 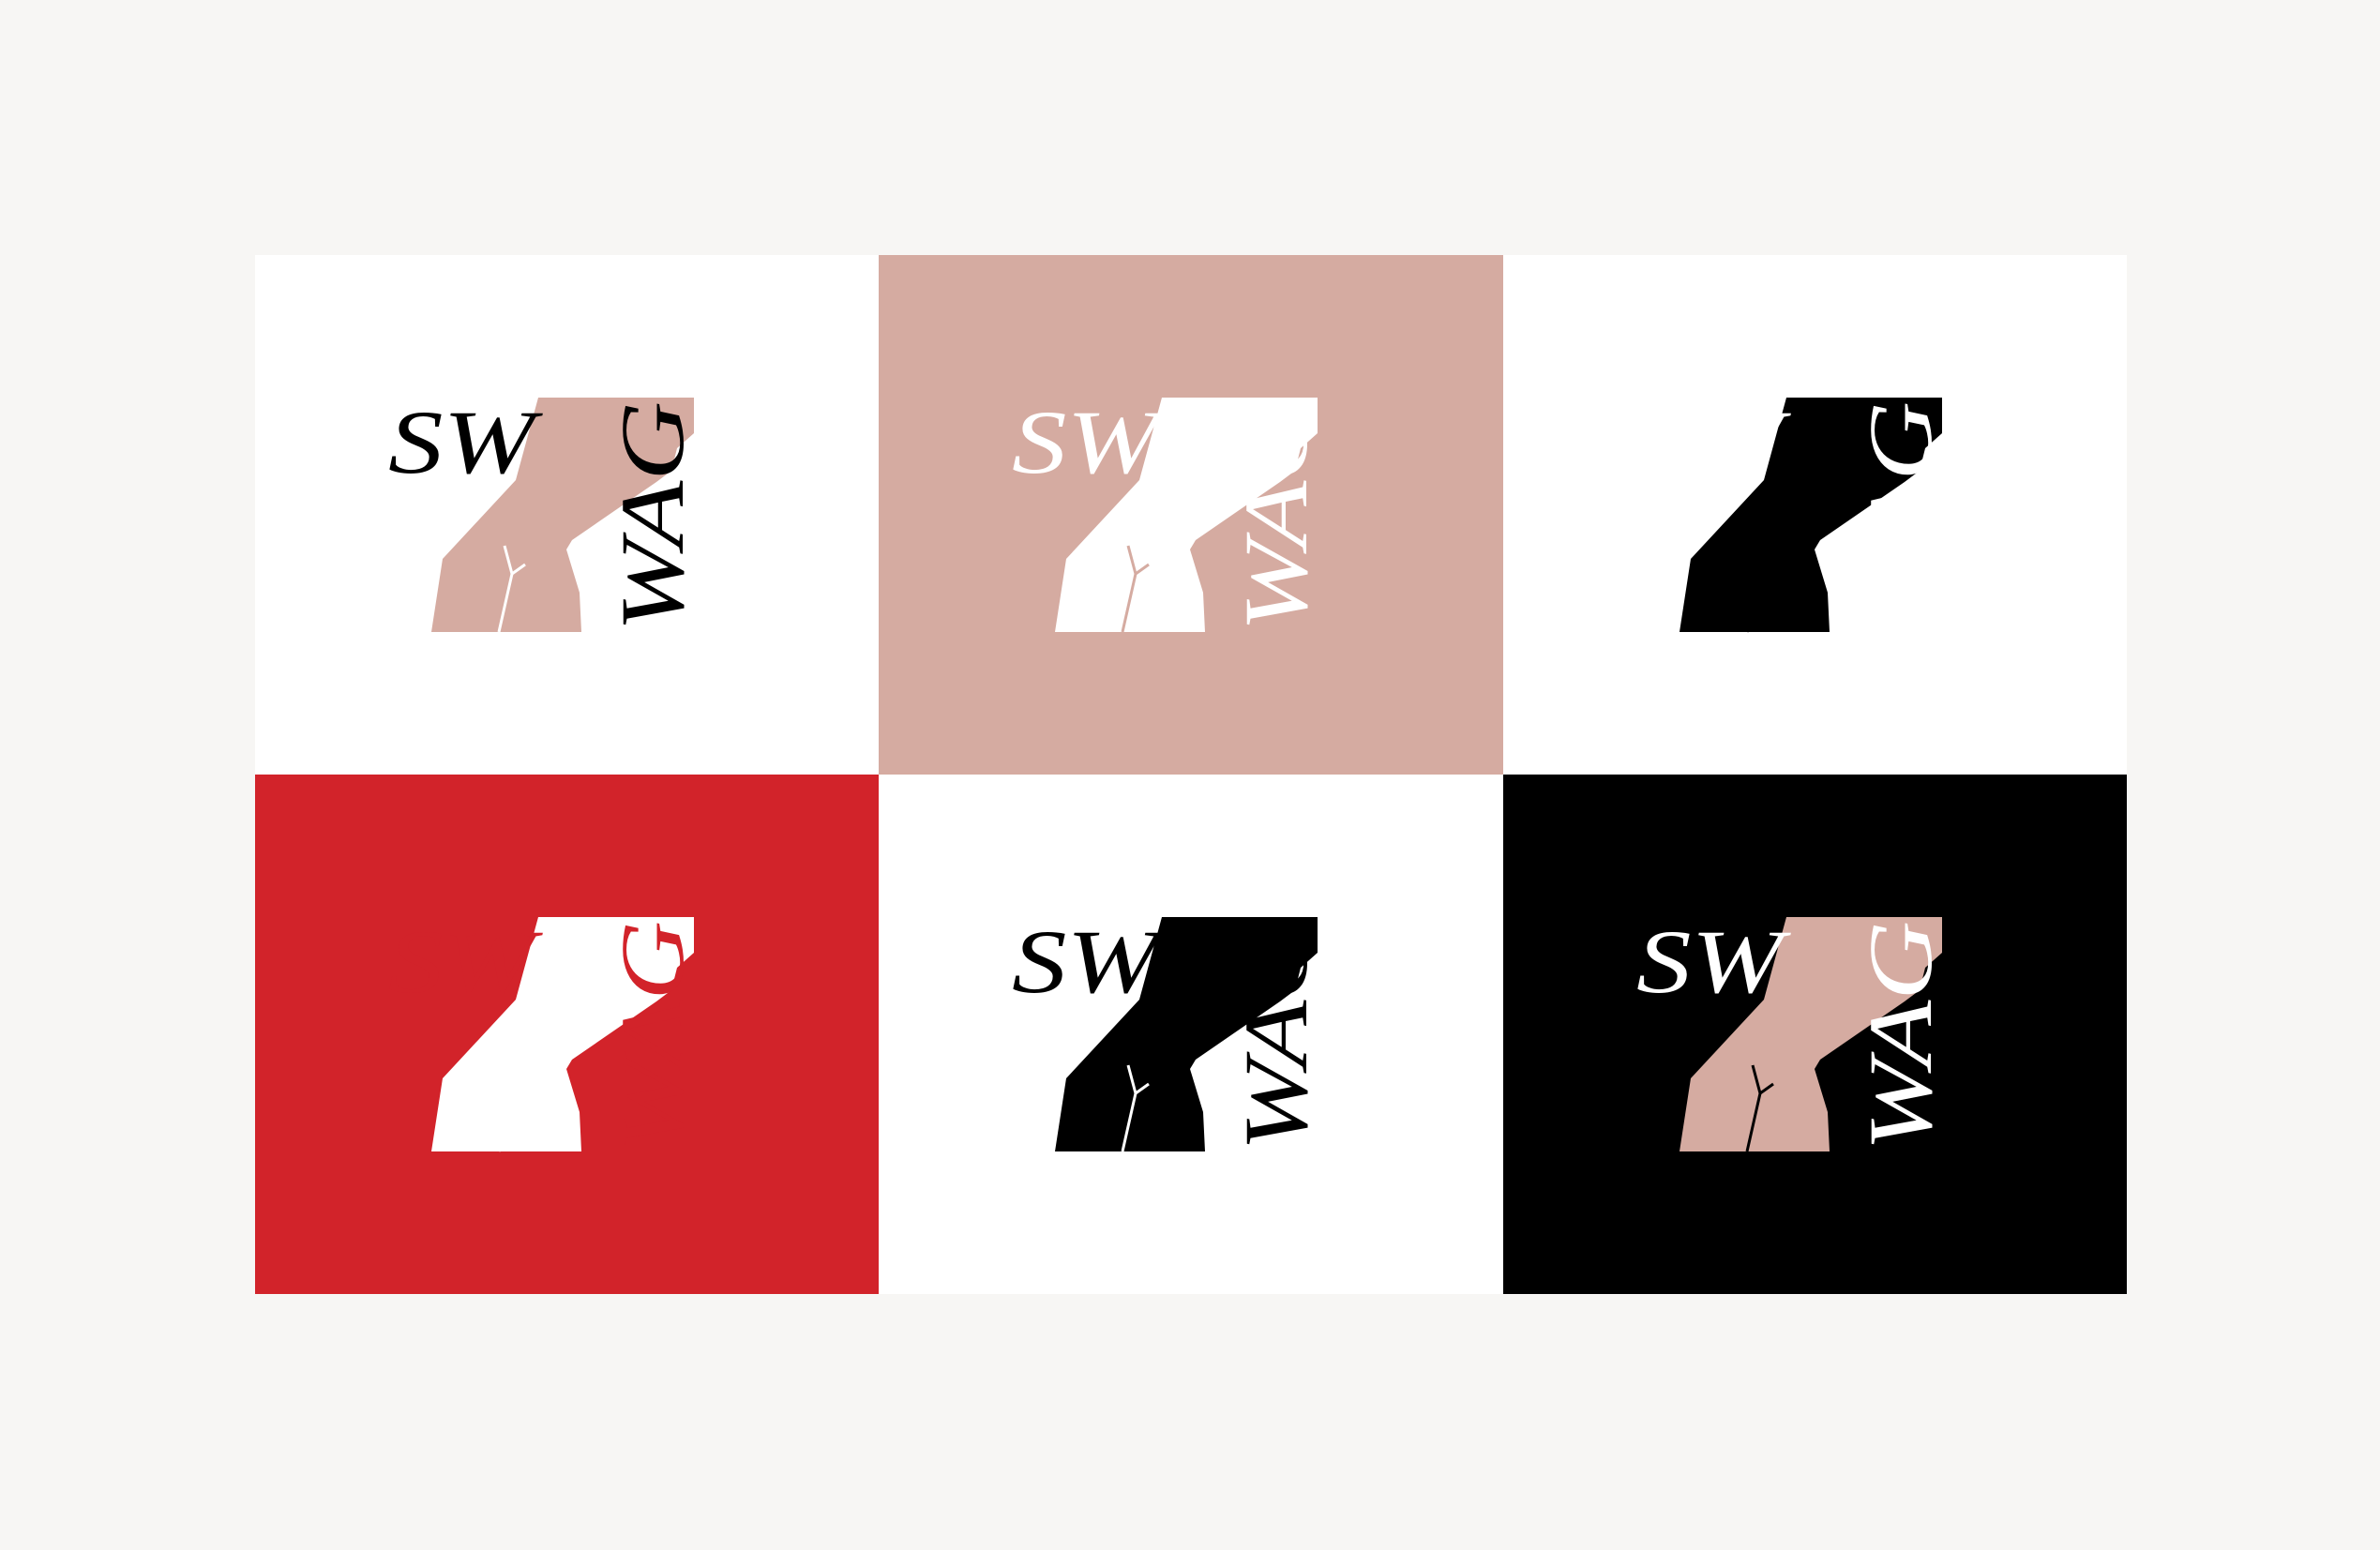 I want to click on logo-tile-red-white: SW WAG, so click(x=567, y=1034).